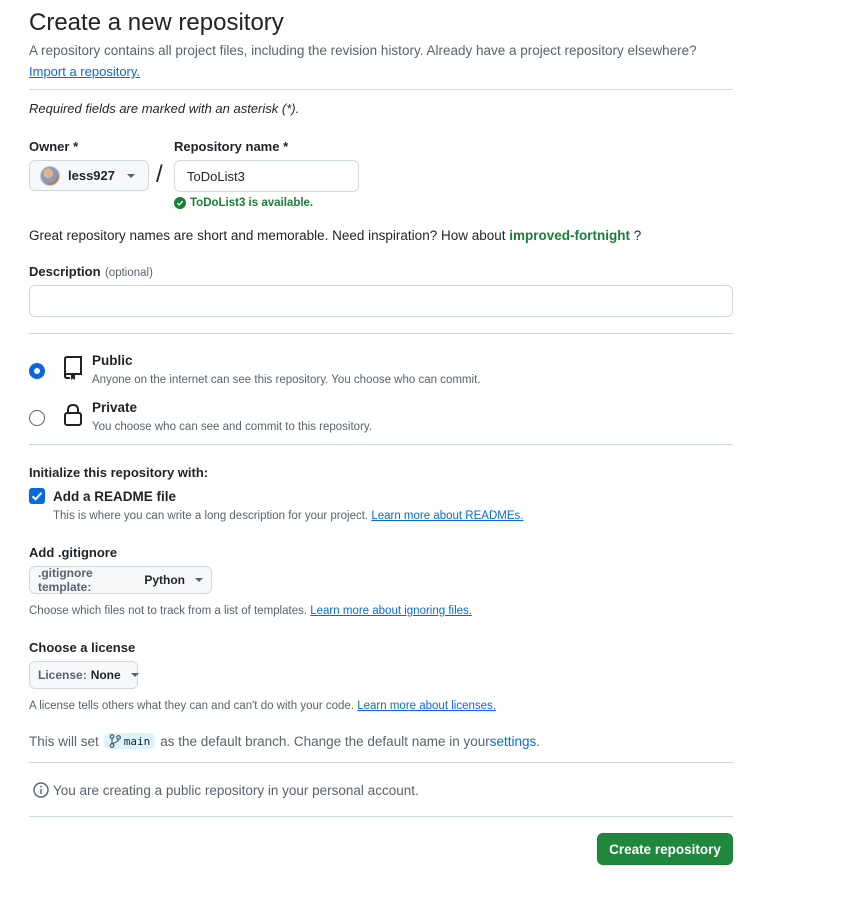 Image resolution: width=850 pixels, height=916 pixels. What do you see at coordinates (62, 675) in the screenshot?
I see `license-select-prefix: License:` at bounding box center [62, 675].